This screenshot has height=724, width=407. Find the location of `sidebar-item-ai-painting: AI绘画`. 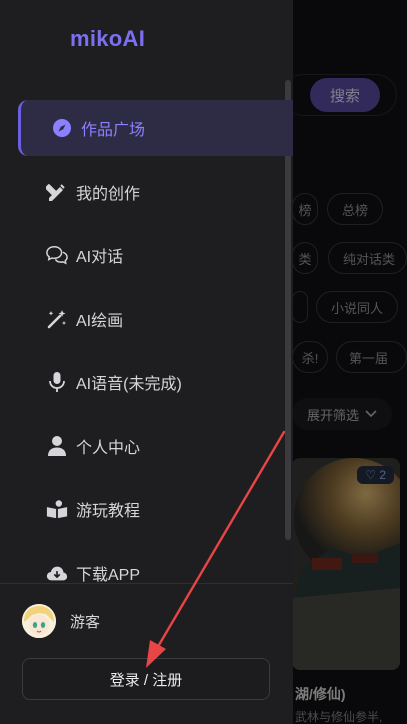

sidebar-item-ai-painting: AI绘画 is located at coordinates (155, 319).